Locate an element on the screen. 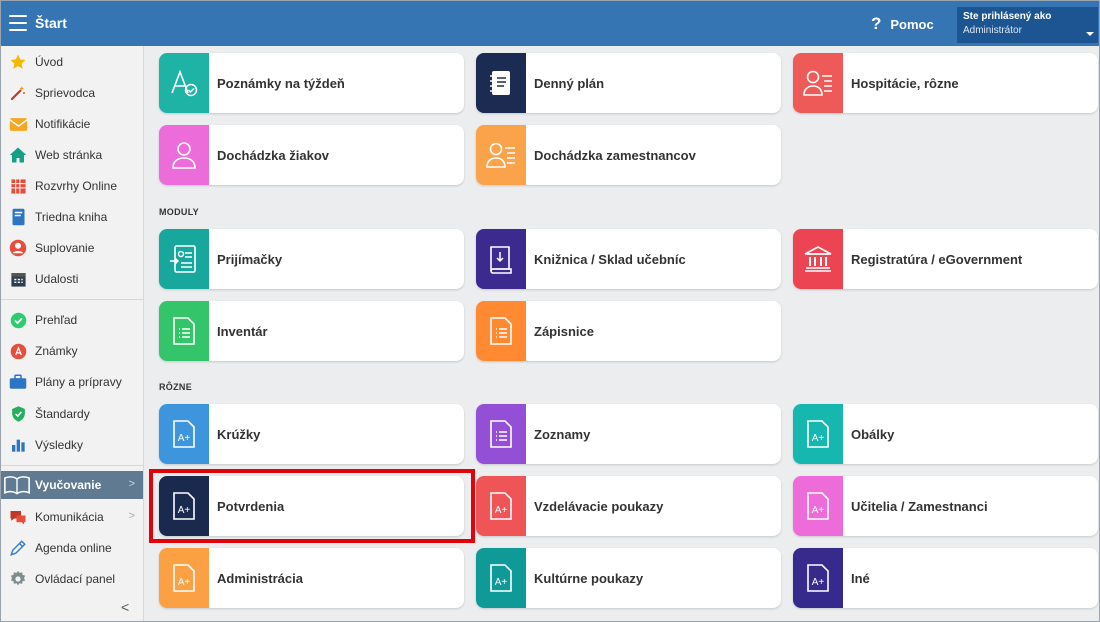 The width and height of the screenshot is (1100, 622). sidebar-item-ovladaci-panel: Ovládací panel is located at coordinates (72, 579).